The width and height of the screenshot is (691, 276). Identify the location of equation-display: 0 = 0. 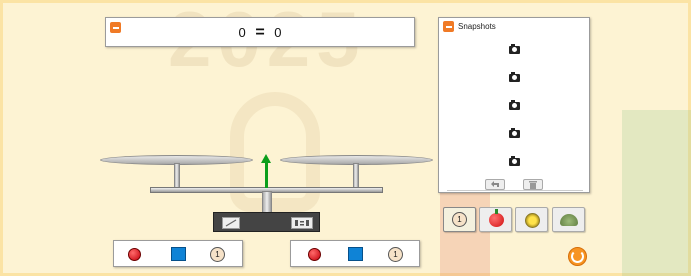
(260, 33).